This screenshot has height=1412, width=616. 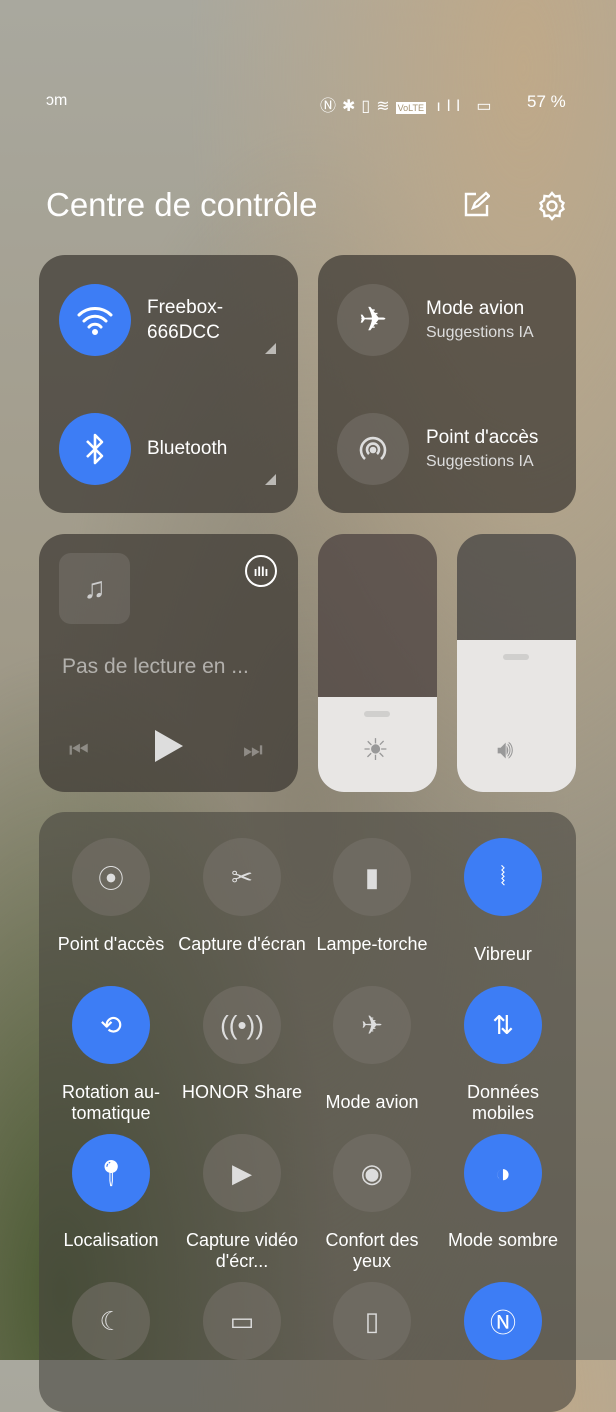 What do you see at coordinates (503, 877) in the screenshot?
I see `vibrate-icon: ⦚` at bounding box center [503, 877].